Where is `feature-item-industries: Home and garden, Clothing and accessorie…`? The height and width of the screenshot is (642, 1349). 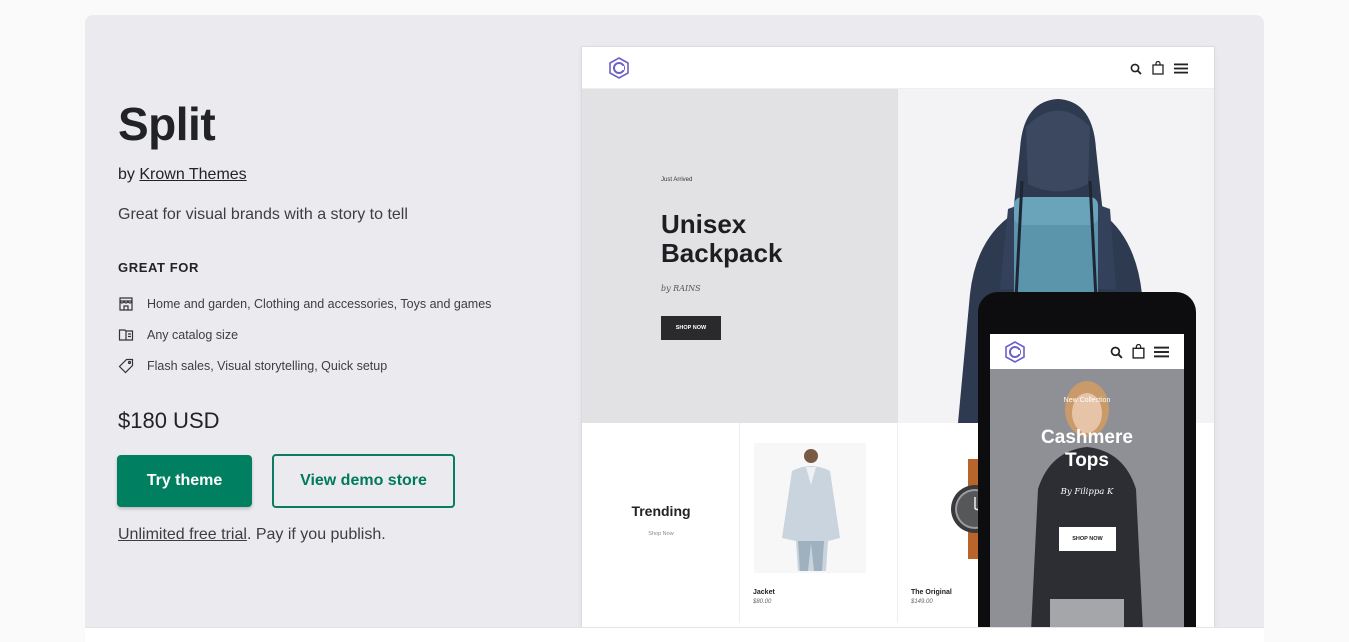 feature-item-industries: Home and garden, Clothing and accessorie… is located at coordinates (304, 304).